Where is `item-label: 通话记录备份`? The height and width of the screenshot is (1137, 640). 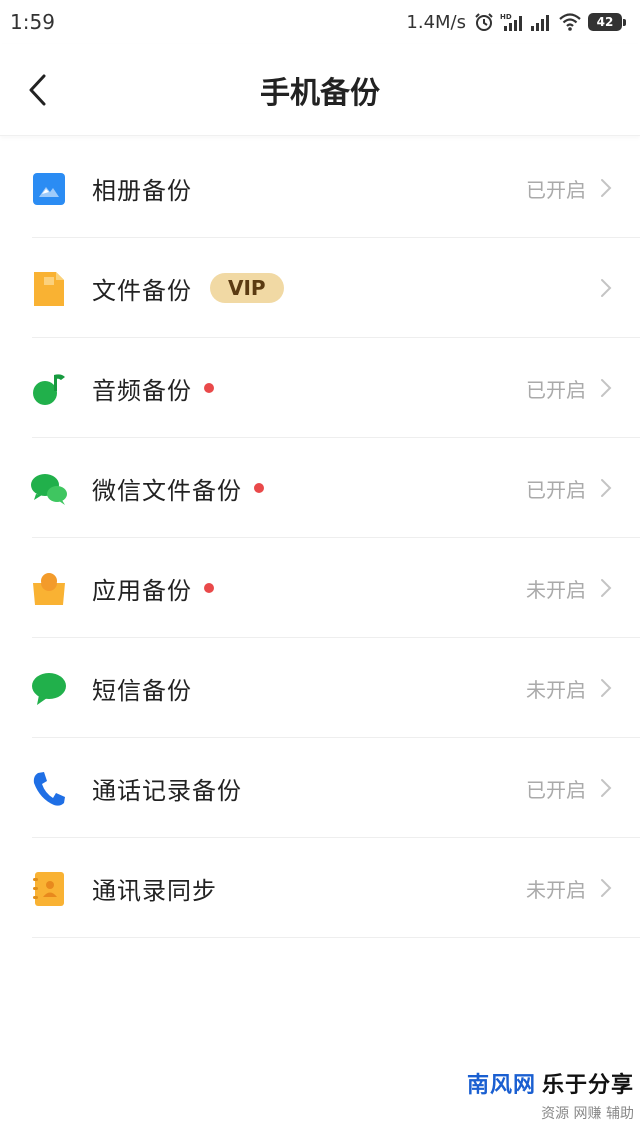 item-label: 通话记录备份 is located at coordinates (167, 790).